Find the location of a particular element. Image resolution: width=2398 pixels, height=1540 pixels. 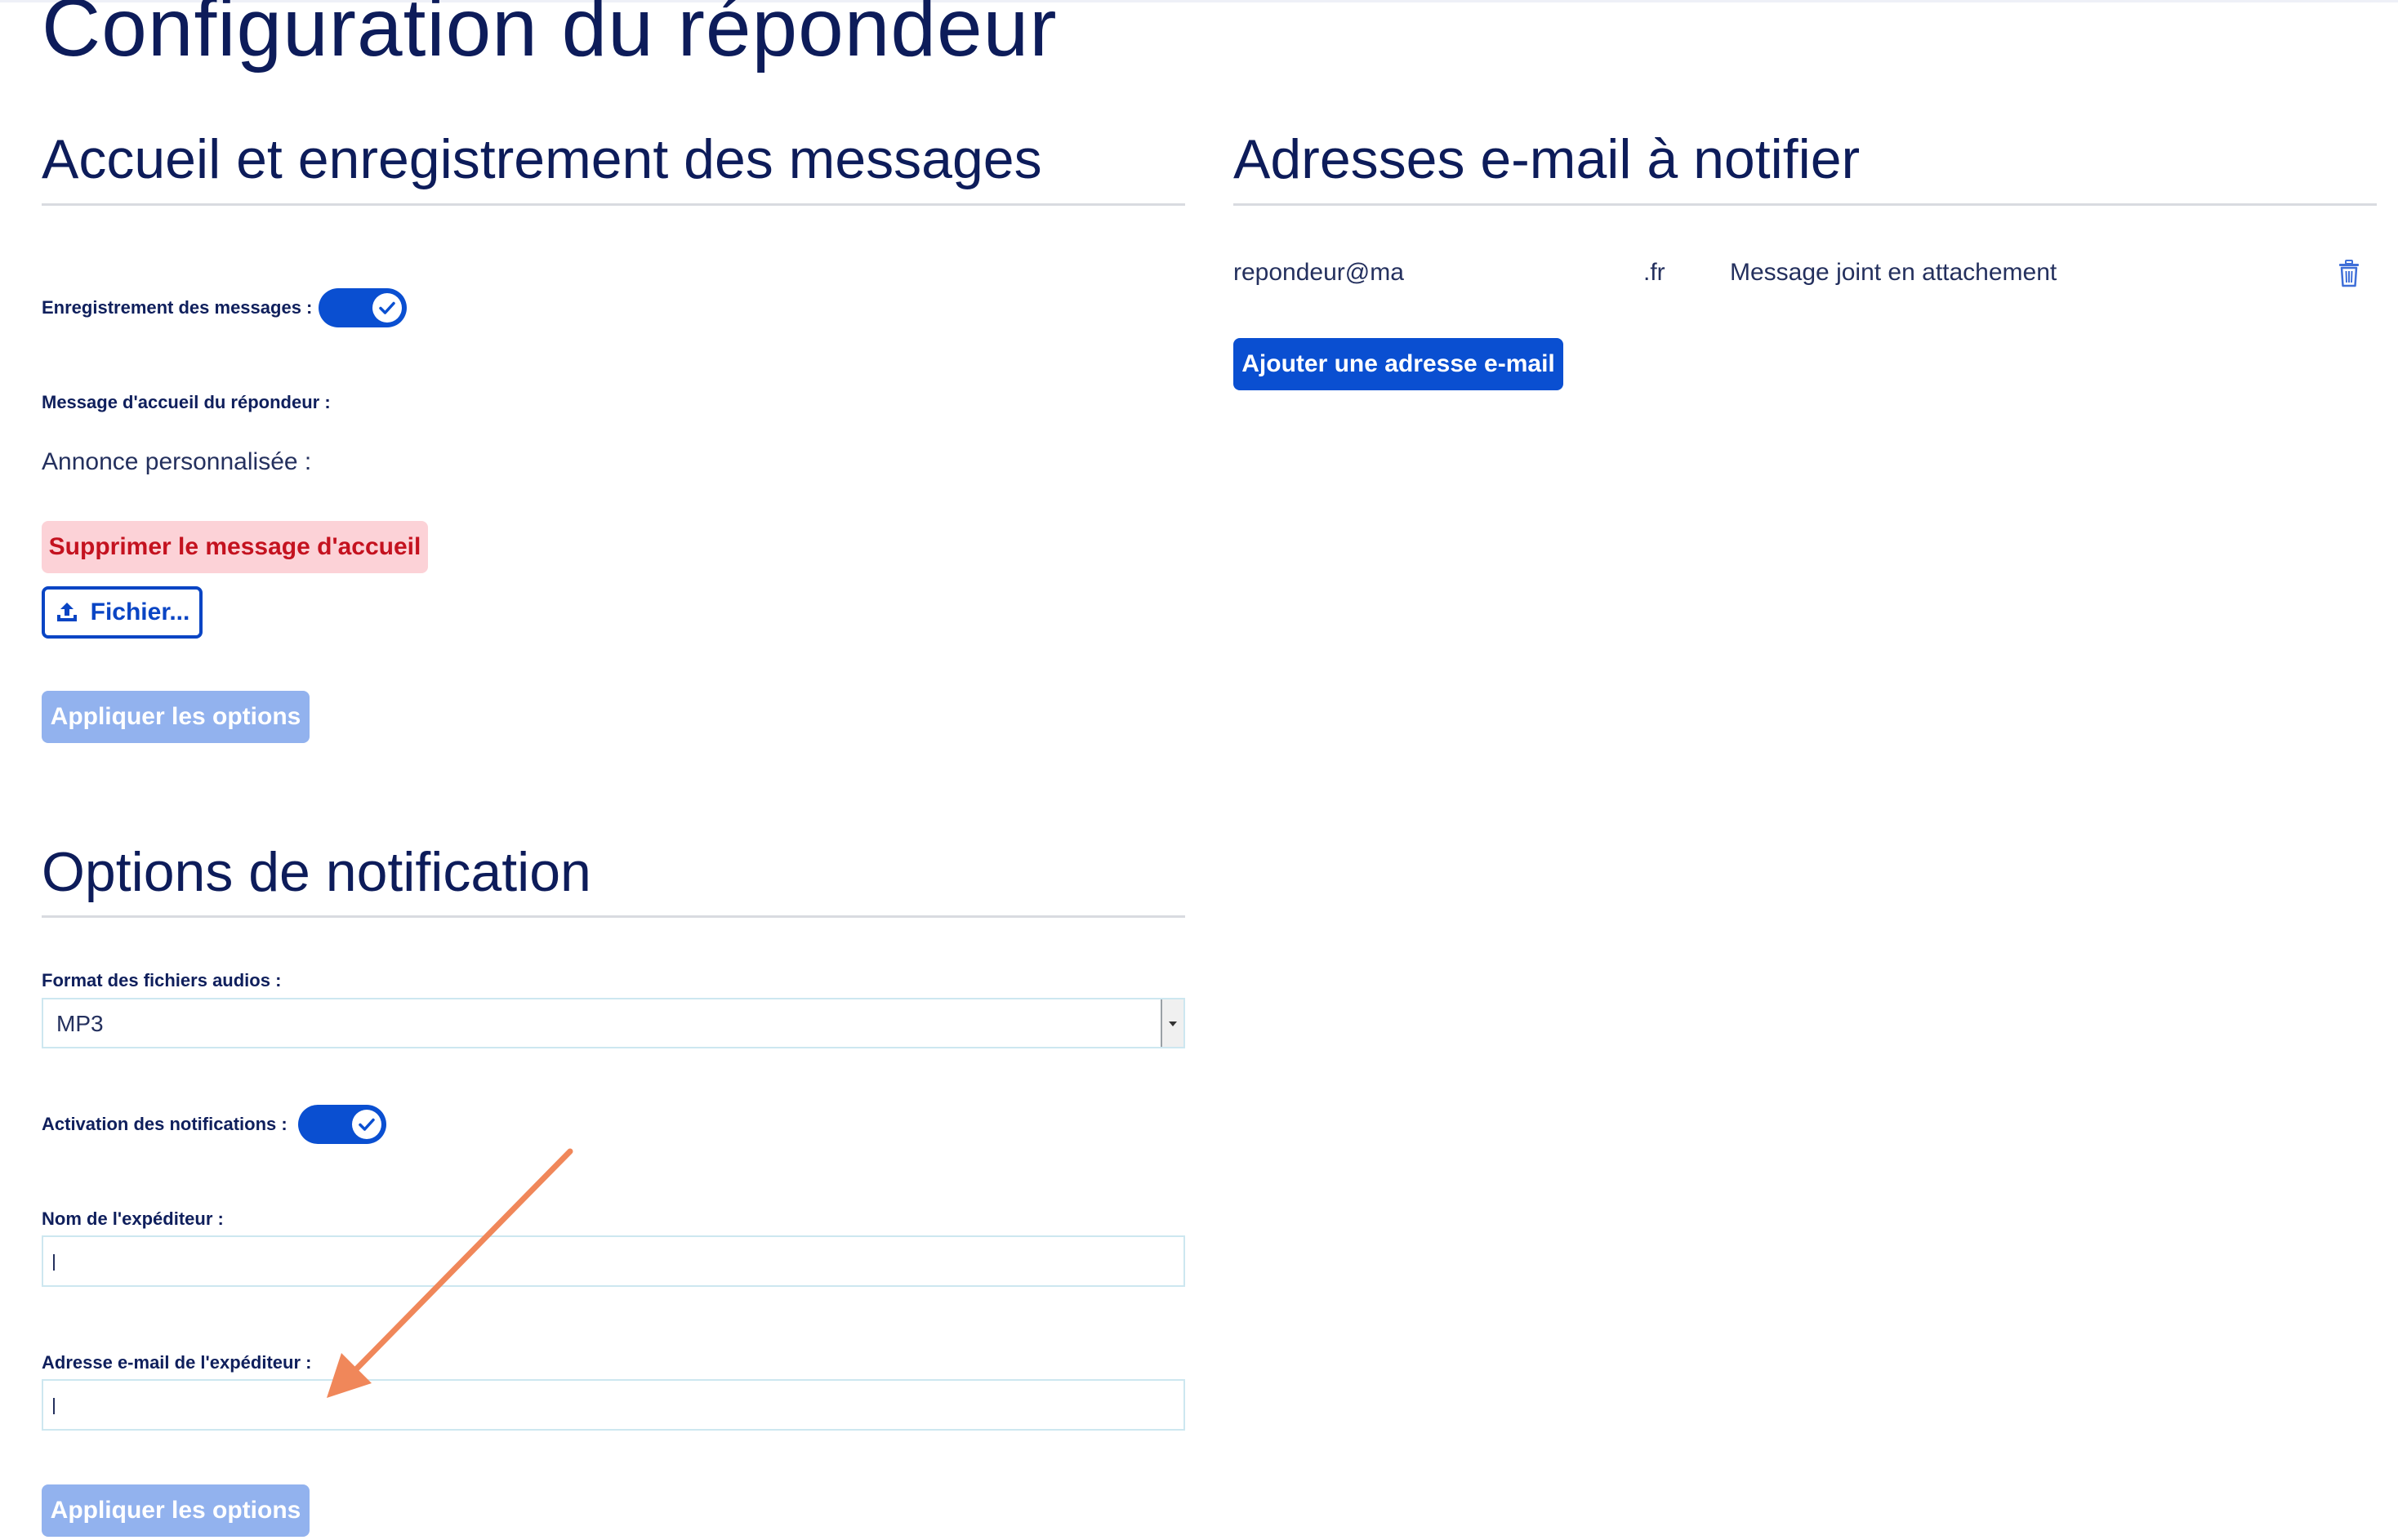

sender-name-input is located at coordinates (614, 1261).